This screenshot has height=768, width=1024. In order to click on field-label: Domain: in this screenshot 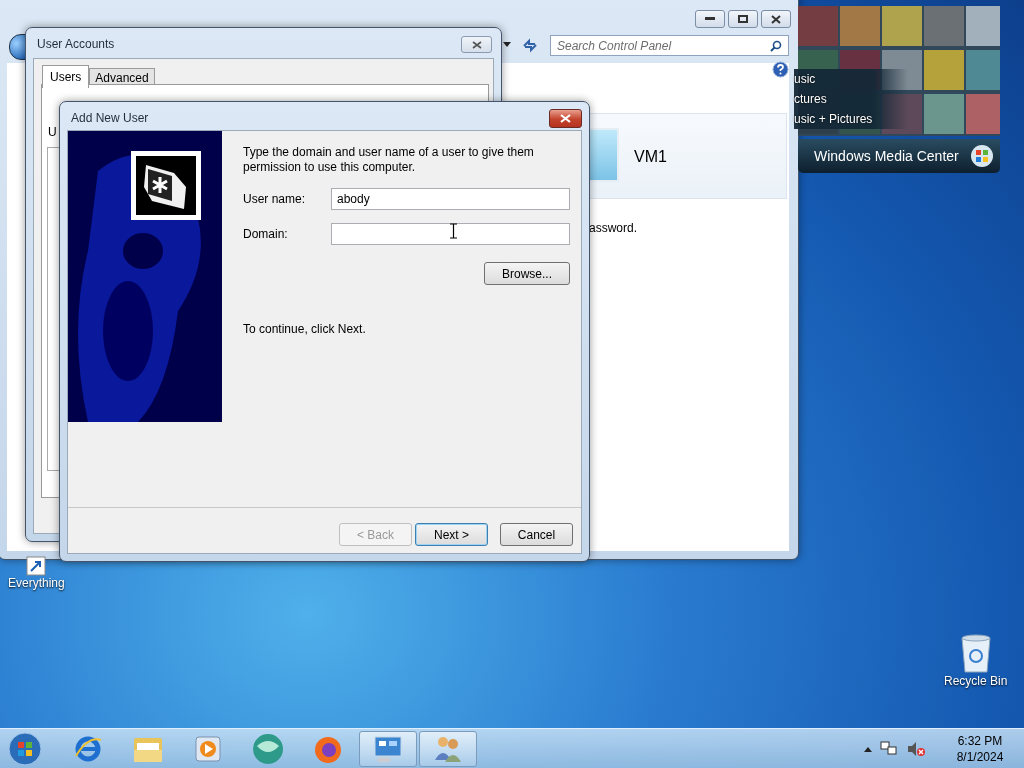, I will do `click(266, 234)`.